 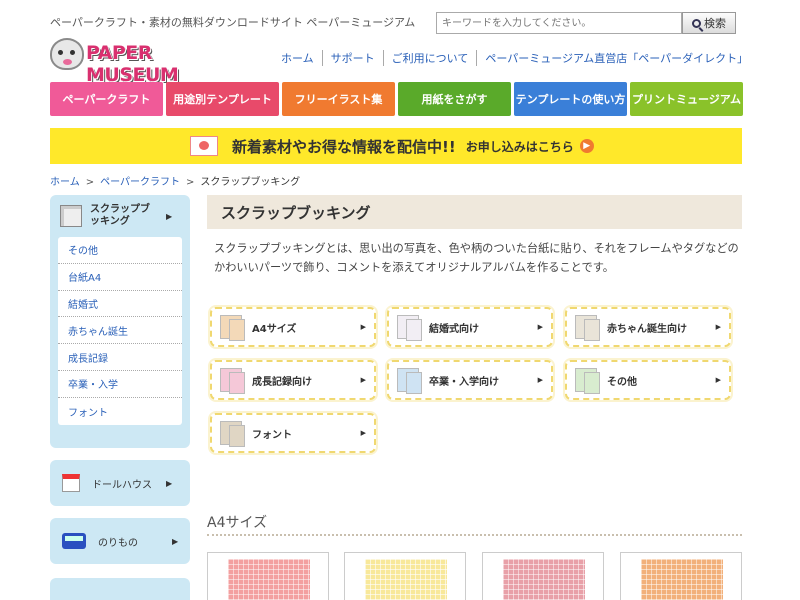 I want to click on sidebar-dollhouse-label: ドールハウス, so click(x=122, y=485).